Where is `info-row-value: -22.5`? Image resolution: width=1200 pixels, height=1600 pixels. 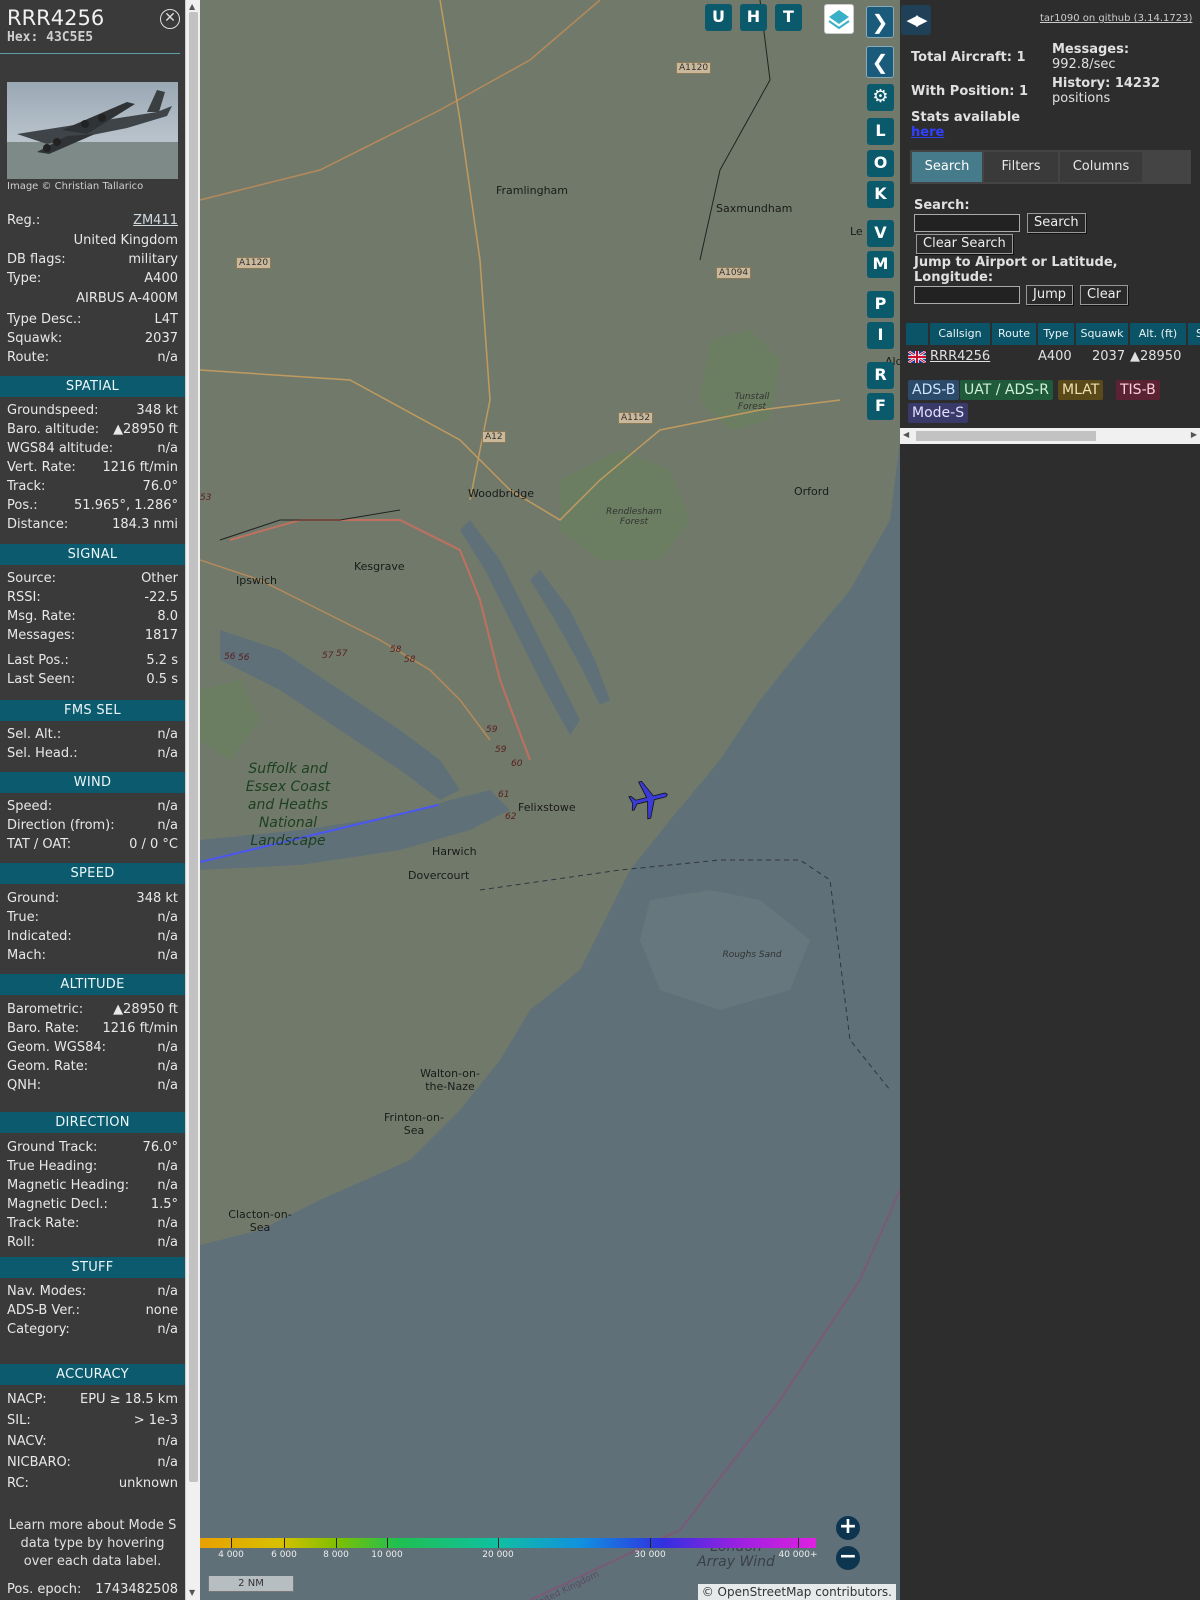 info-row-value: -22.5 is located at coordinates (161, 597).